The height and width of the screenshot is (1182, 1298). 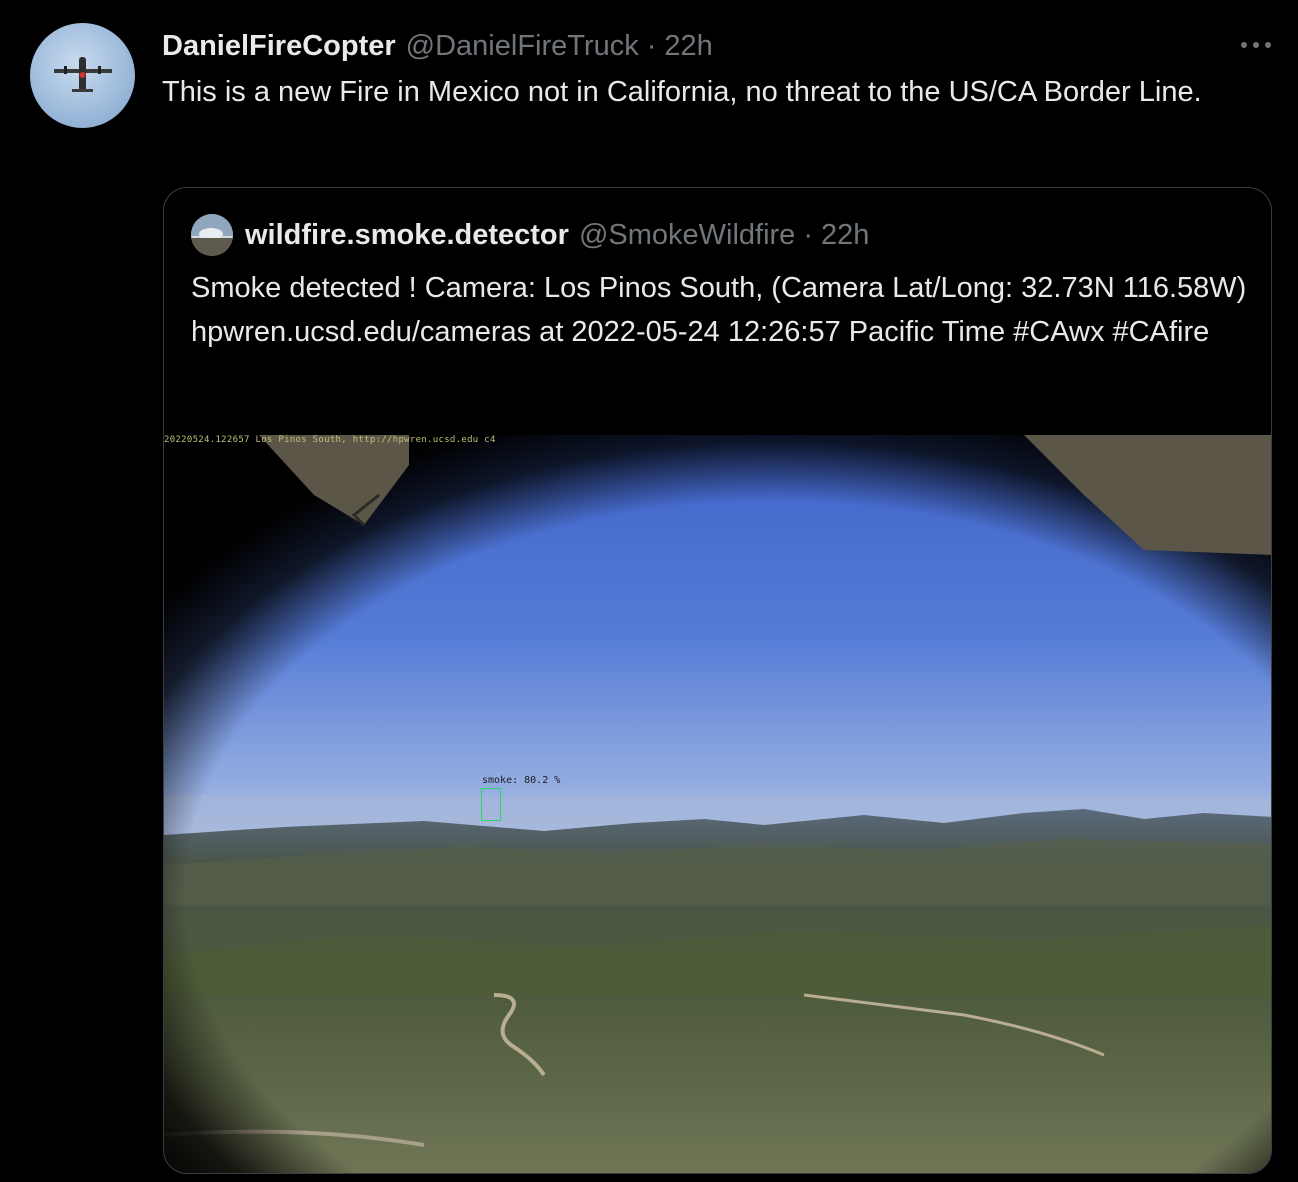 I want to click on quoted-time: 22h, so click(x=845, y=235).